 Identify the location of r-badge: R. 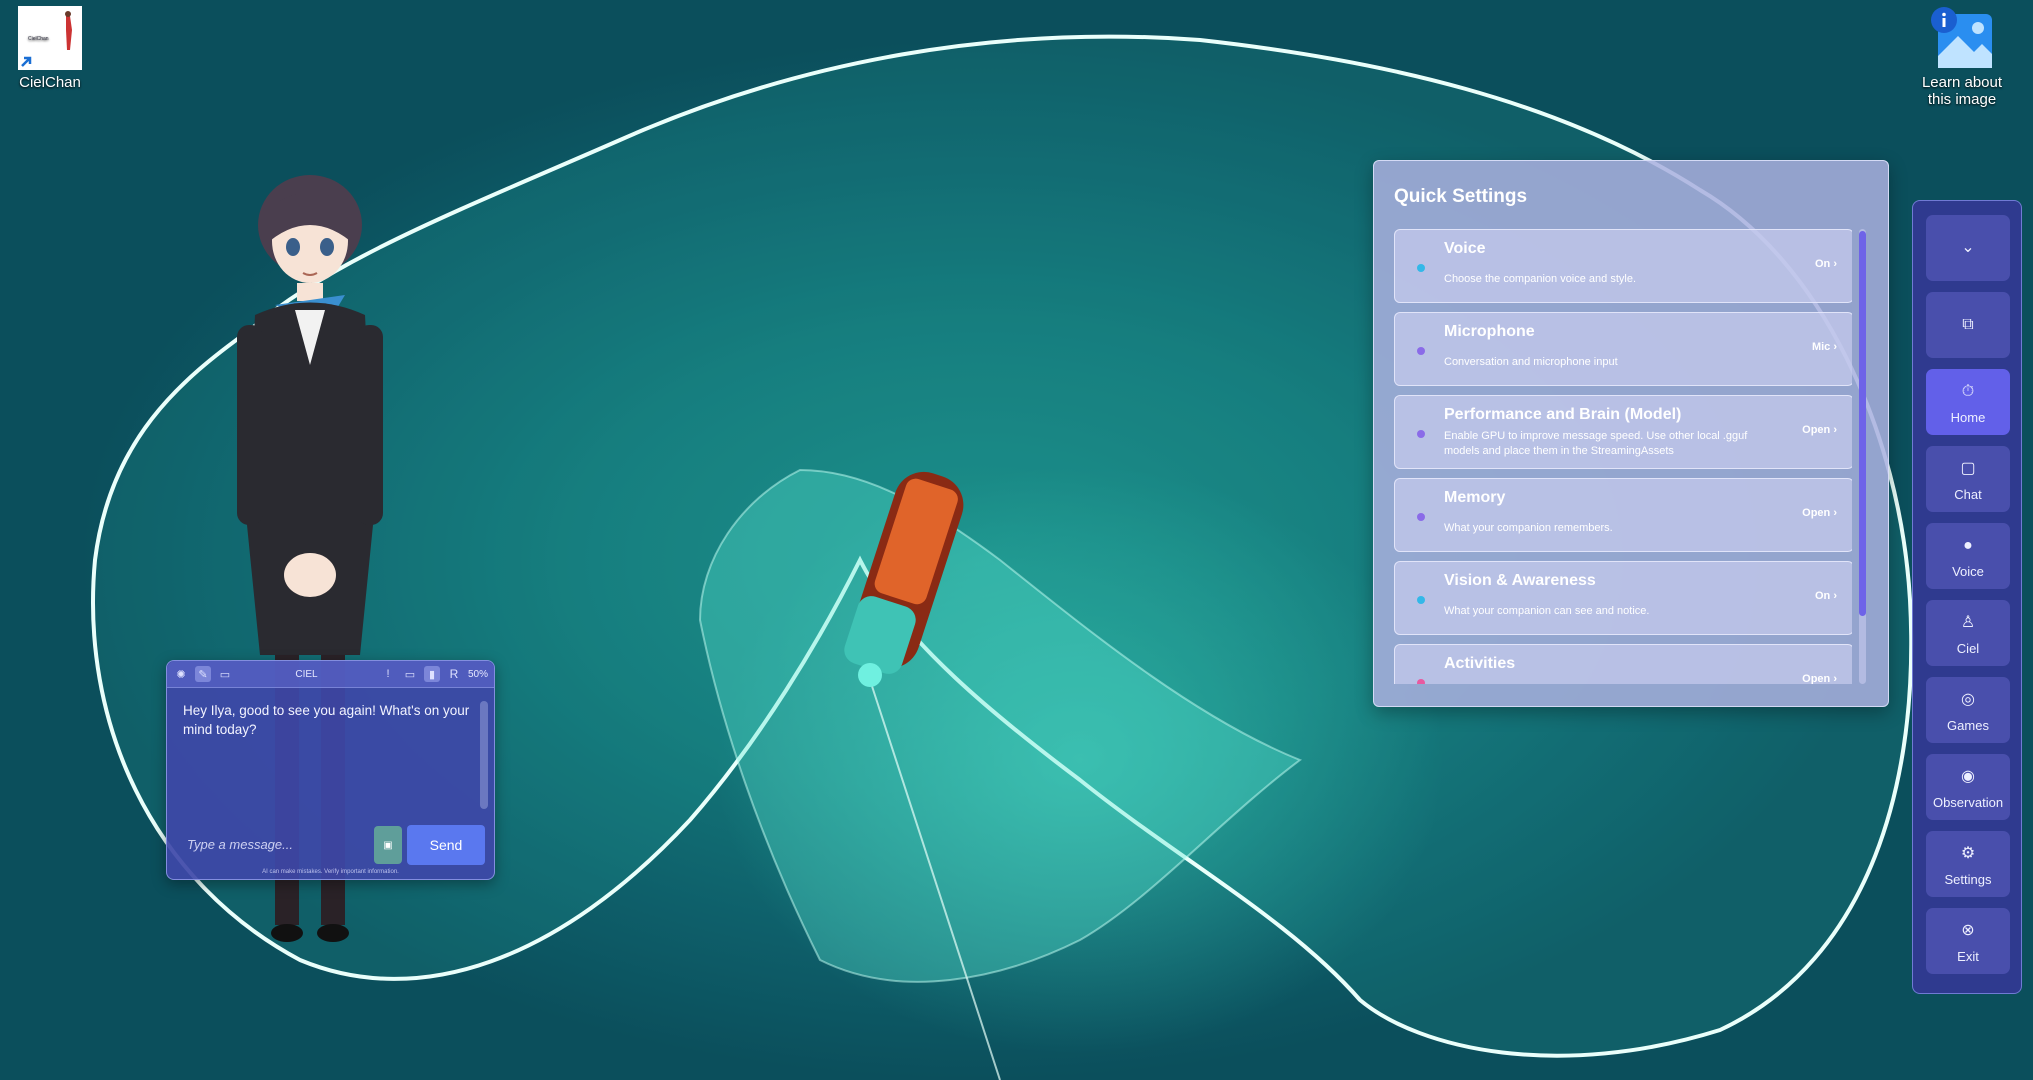
(454, 674).